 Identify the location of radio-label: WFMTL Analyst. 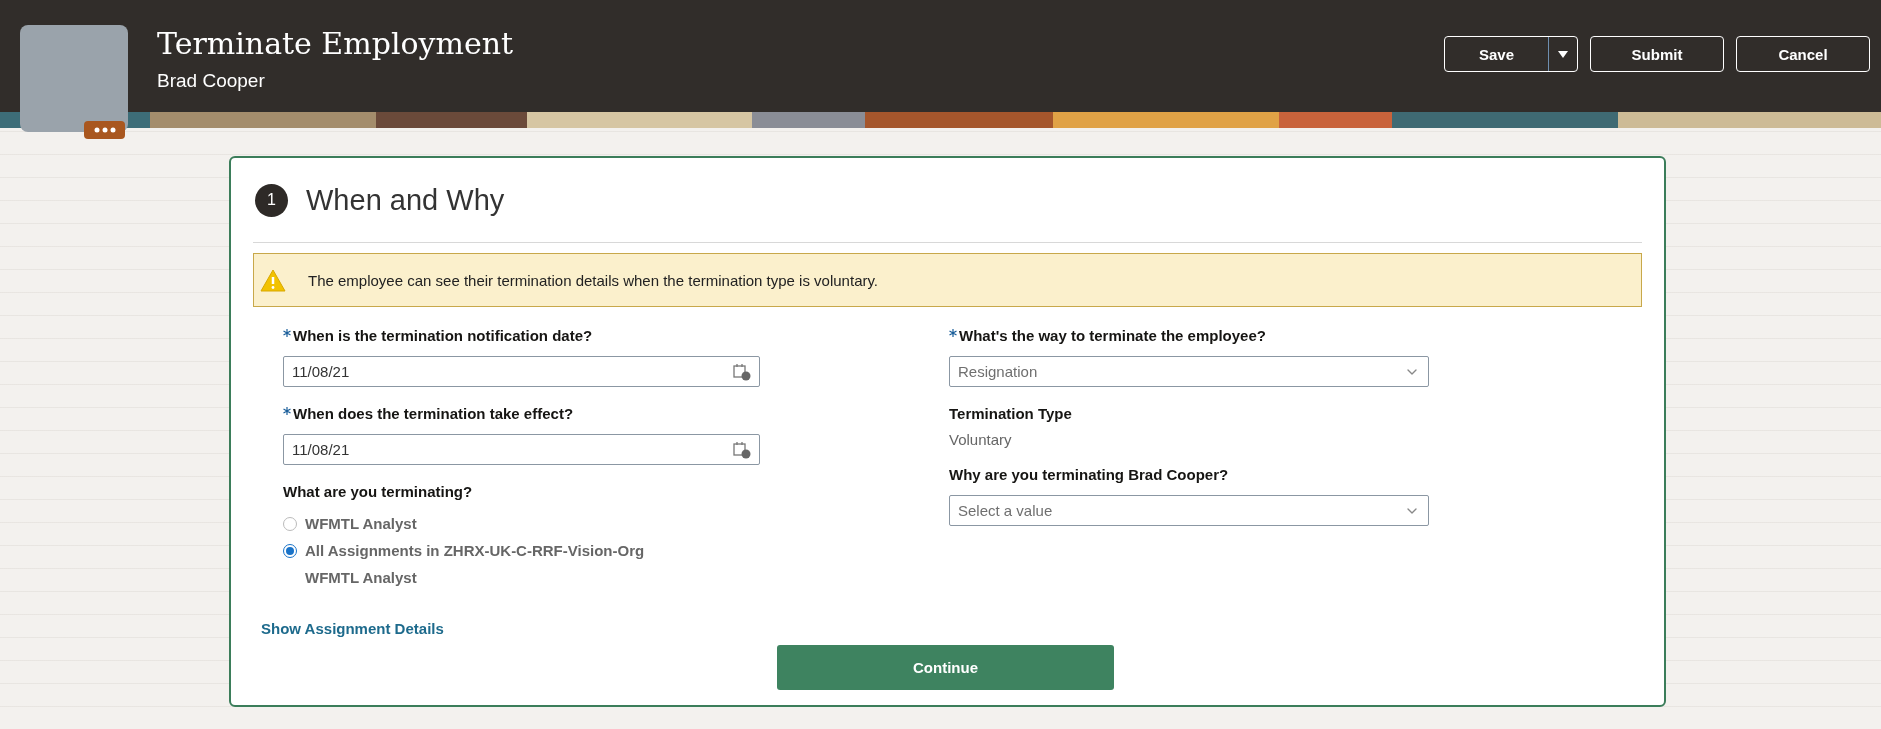
(361, 523).